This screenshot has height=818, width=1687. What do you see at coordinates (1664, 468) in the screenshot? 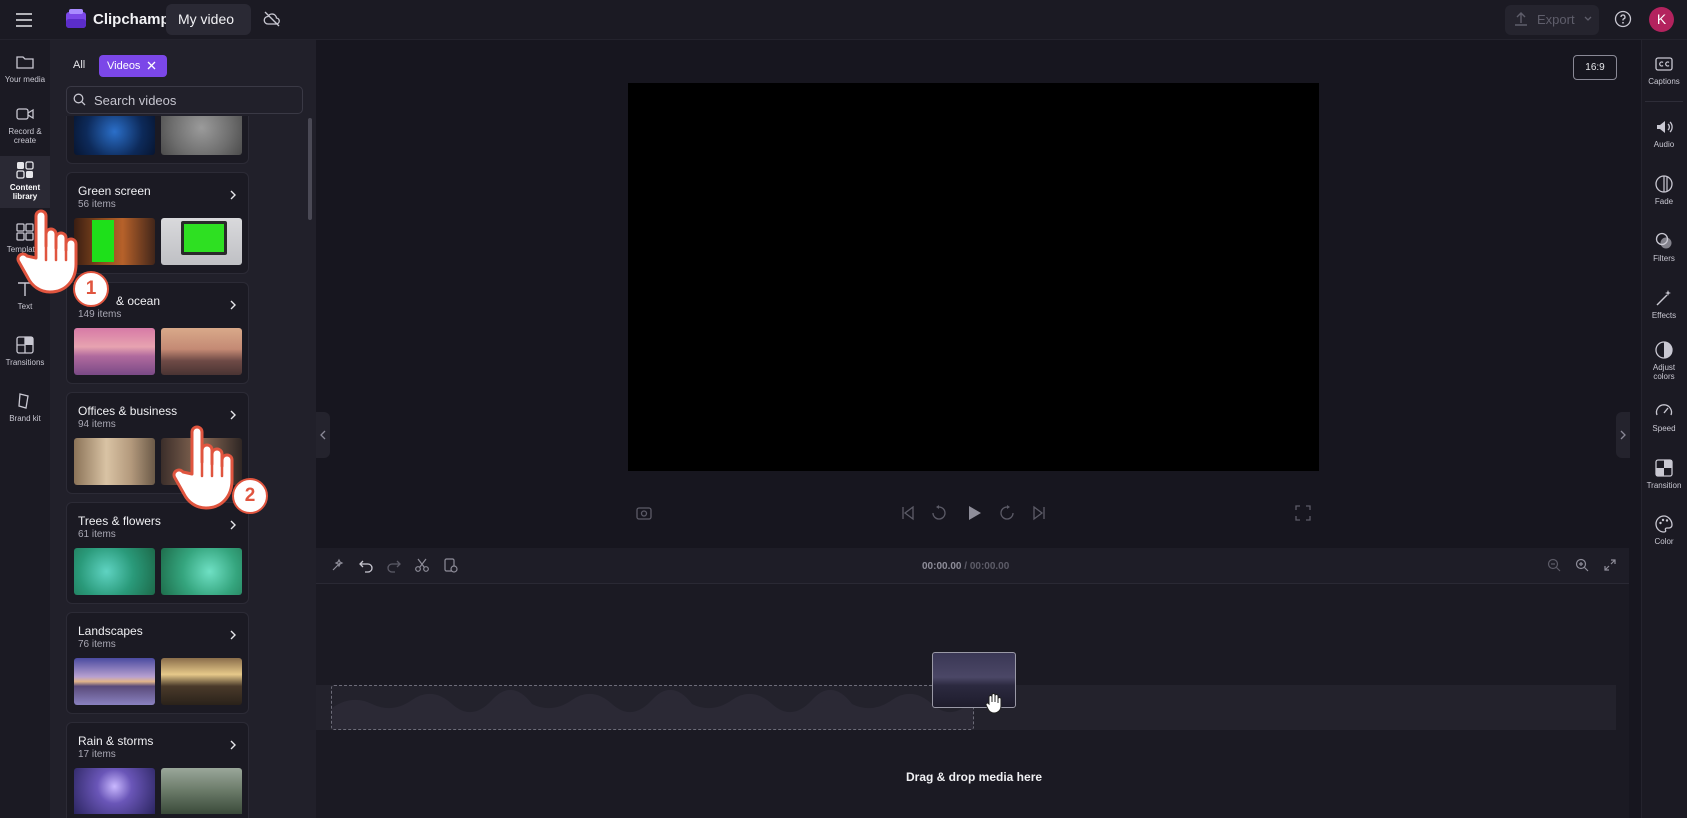
I see `transition-icon` at bounding box center [1664, 468].